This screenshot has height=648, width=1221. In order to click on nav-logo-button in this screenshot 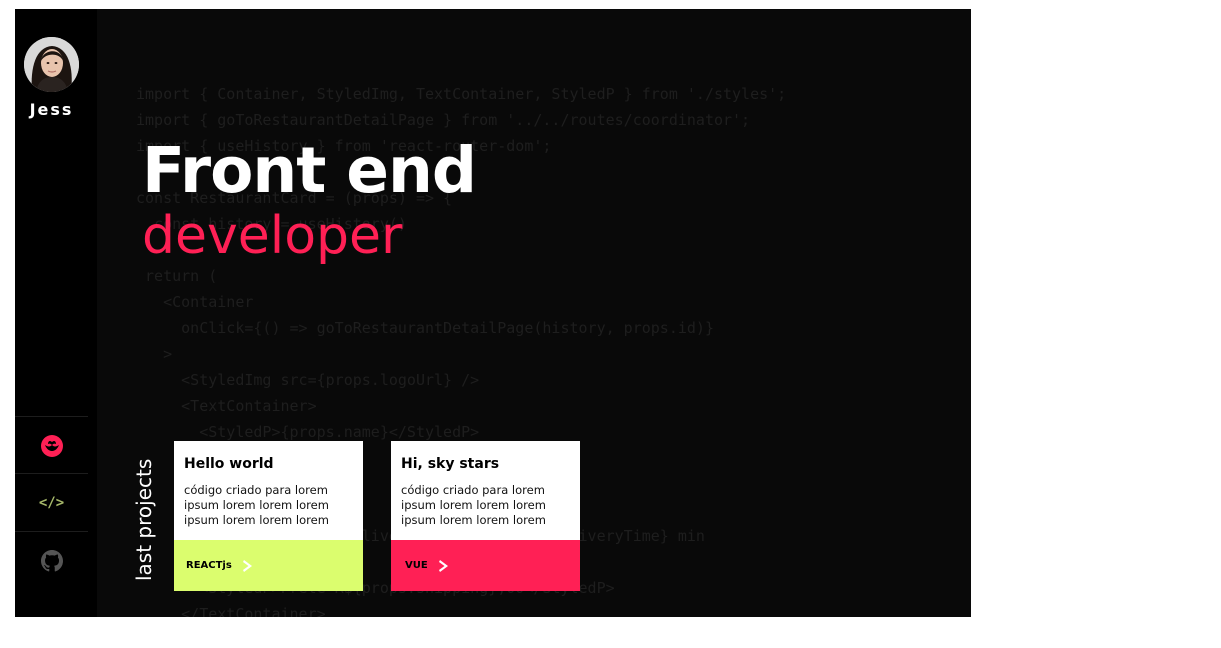, I will do `click(51, 445)`.